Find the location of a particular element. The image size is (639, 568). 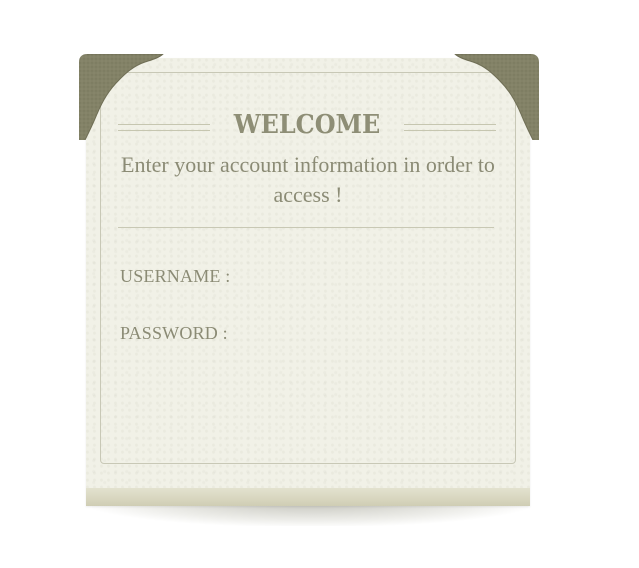

password-label: PASSWORD : is located at coordinates (174, 333).